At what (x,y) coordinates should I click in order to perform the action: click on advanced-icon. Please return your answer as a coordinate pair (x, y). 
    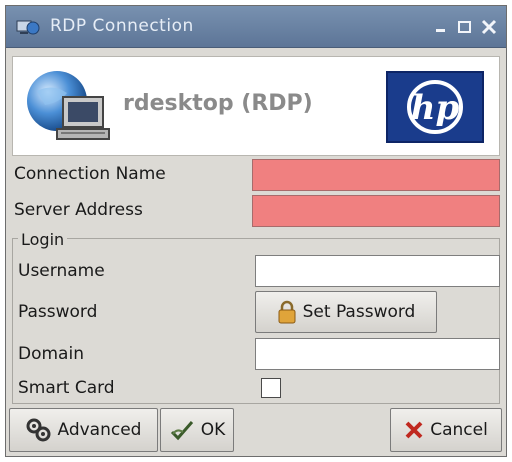
    Looking at the image, I should click on (38, 430).